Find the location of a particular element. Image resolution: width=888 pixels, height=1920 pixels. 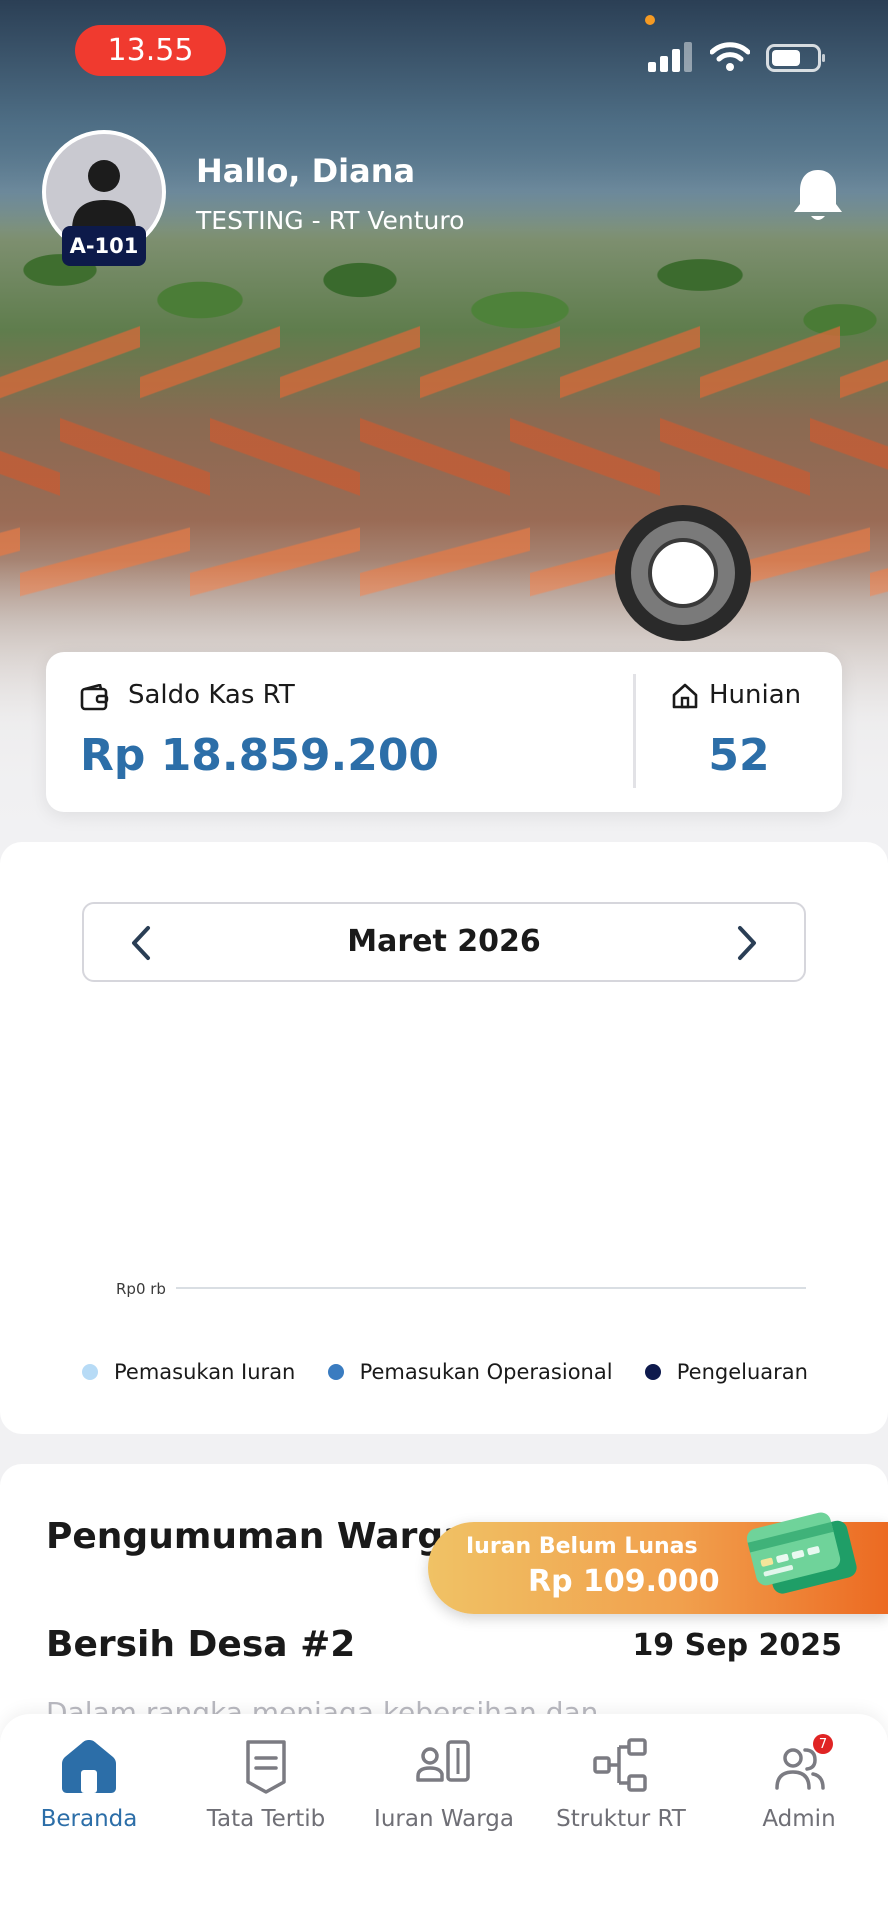

nav-item-struktur-rt: Struktur RT is located at coordinates (621, 1796).